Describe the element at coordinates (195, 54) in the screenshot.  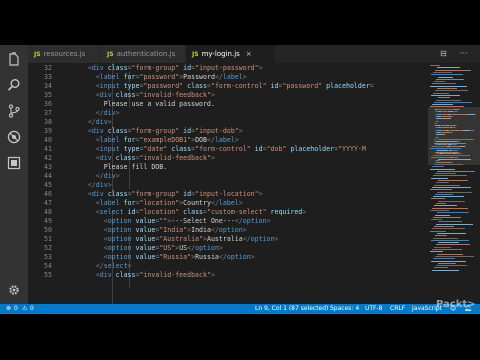
I see `js-file-icon: JS` at that location.